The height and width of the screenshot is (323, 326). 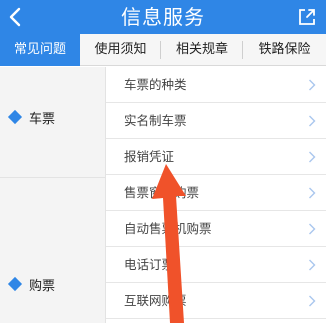 I want to click on tab-usage-notes: 使用须知, so click(x=120, y=50).